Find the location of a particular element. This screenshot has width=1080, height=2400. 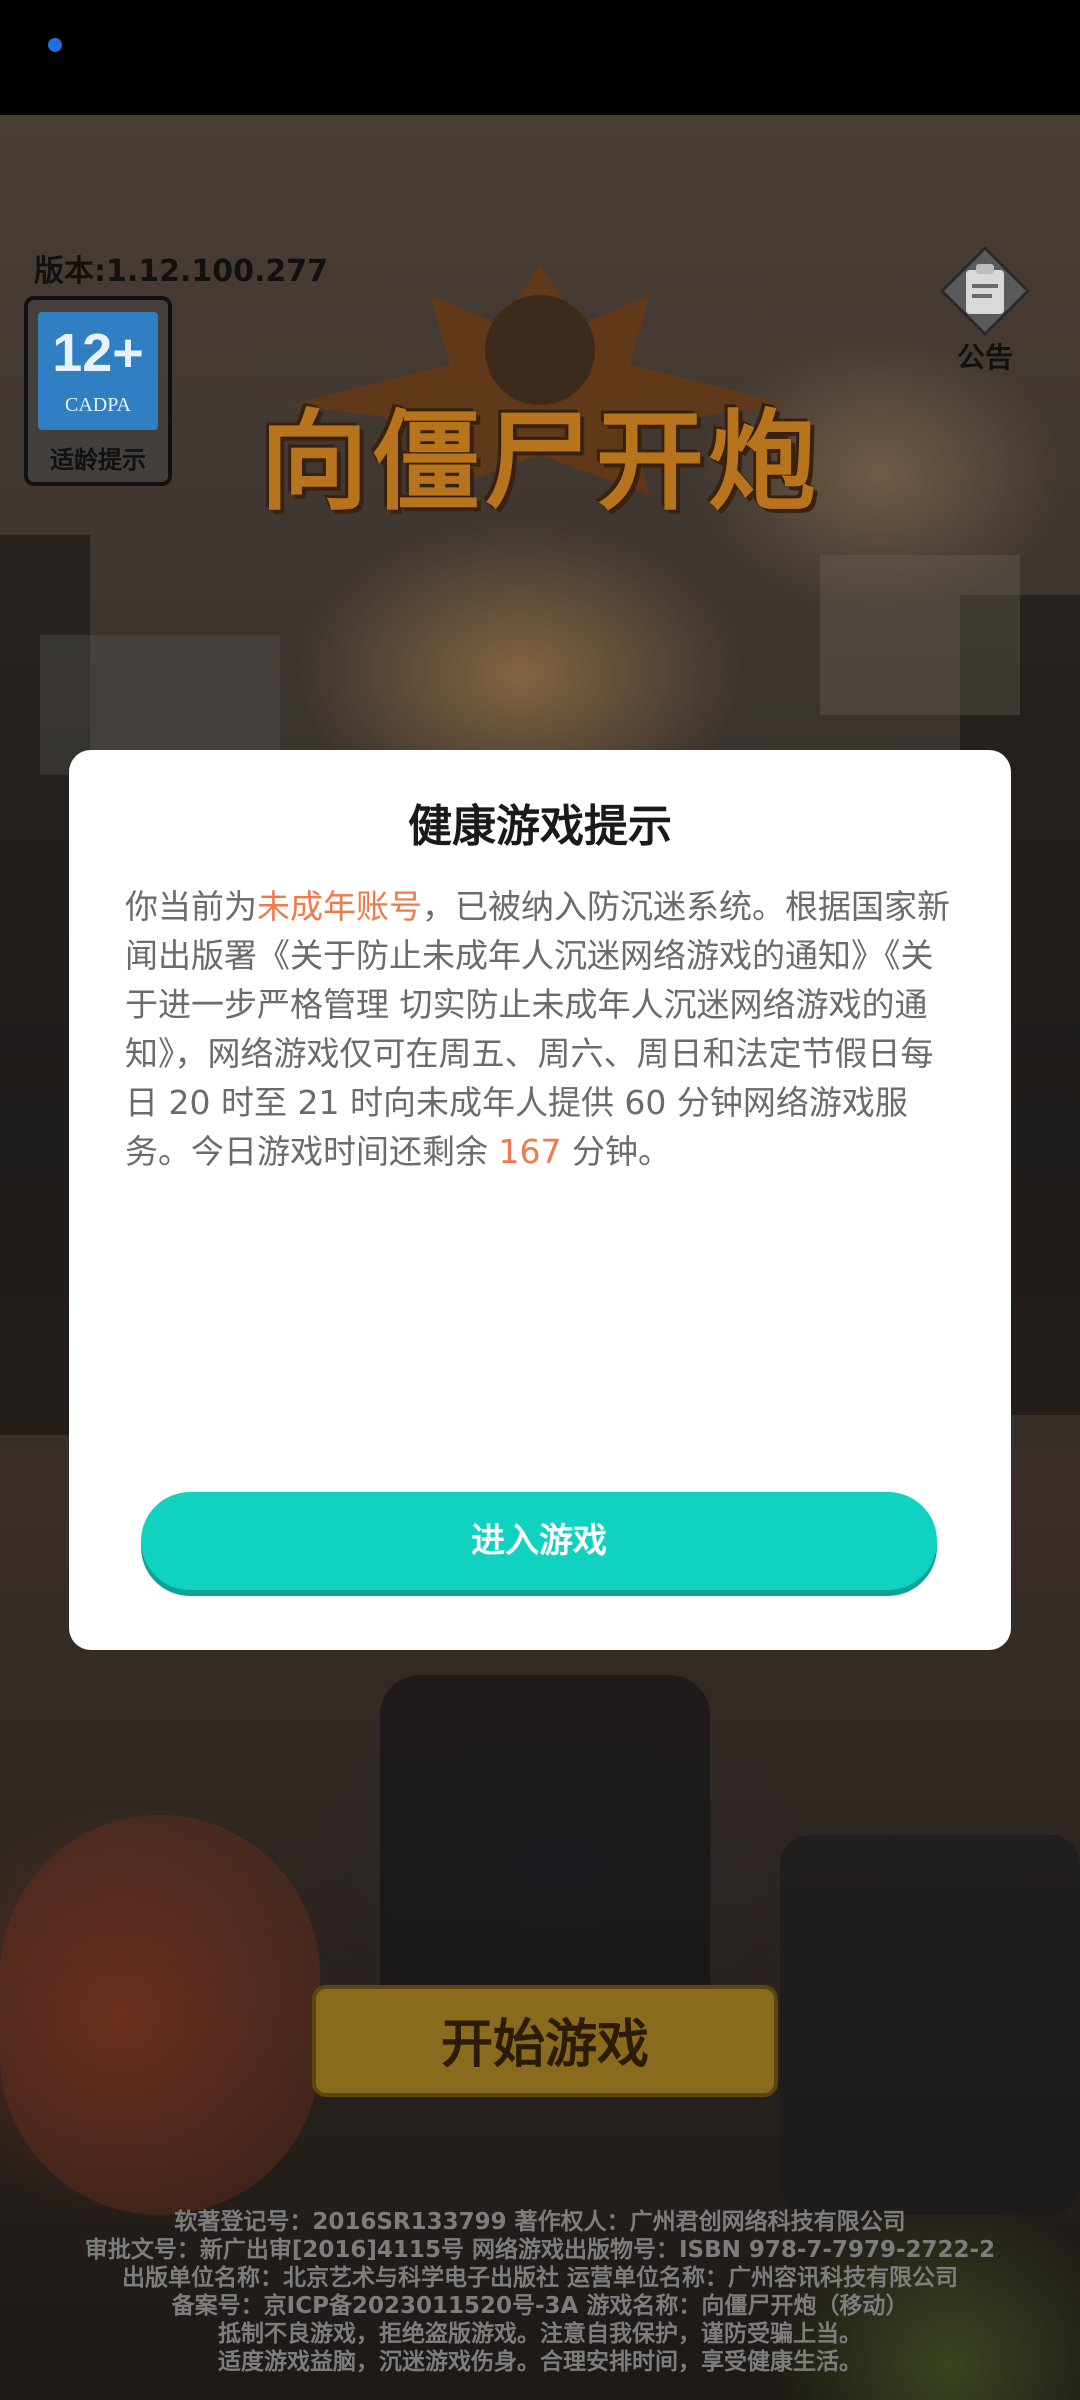

logo-title: 向僵尸开炮 is located at coordinates (539, 462).